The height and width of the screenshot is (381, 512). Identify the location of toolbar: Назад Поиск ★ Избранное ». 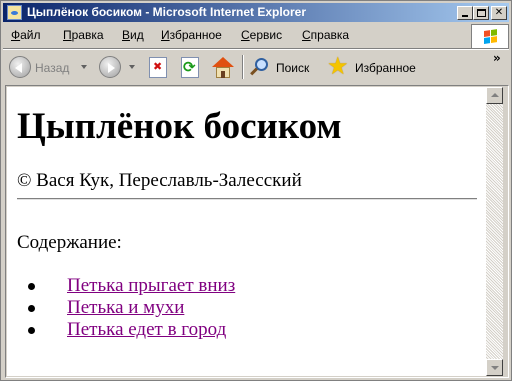
(256, 67).